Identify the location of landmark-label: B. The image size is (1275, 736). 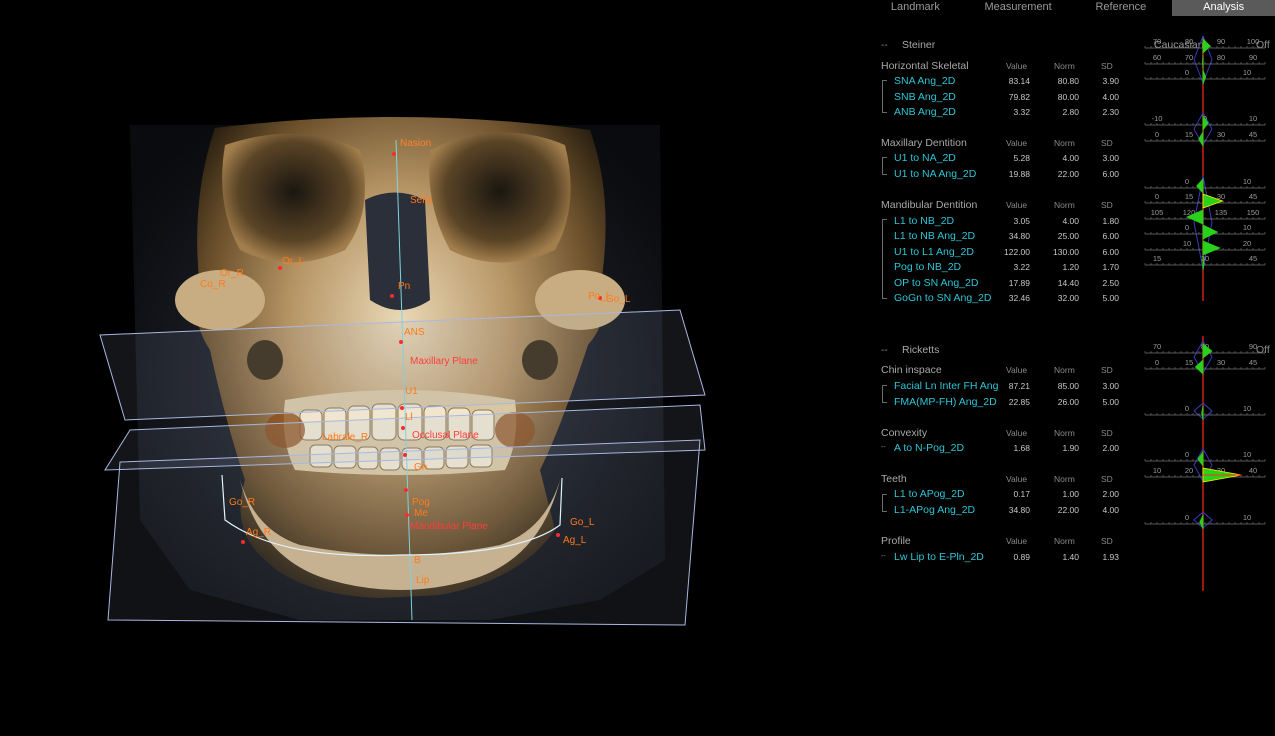
(417, 560).